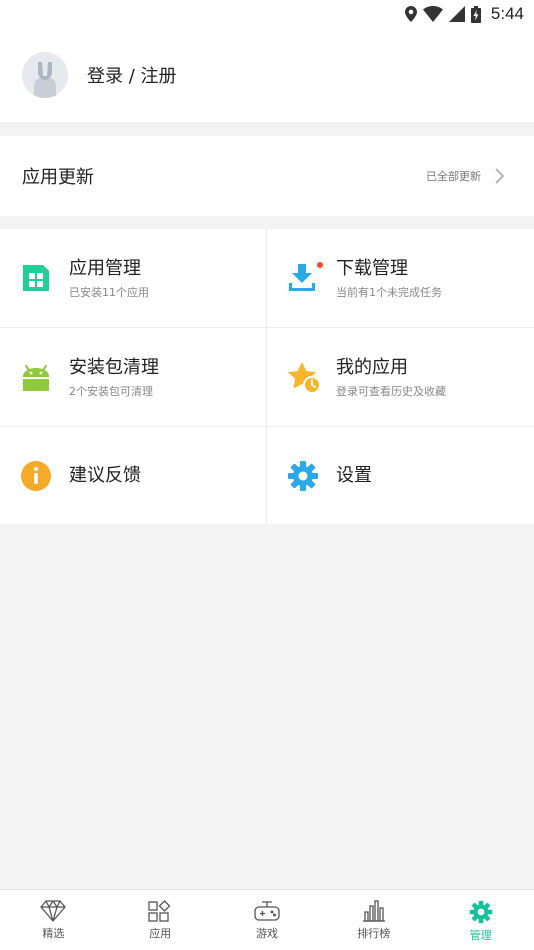  What do you see at coordinates (160, 933) in the screenshot?
I see `nav-label: 应用` at bounding box center [160, 933].